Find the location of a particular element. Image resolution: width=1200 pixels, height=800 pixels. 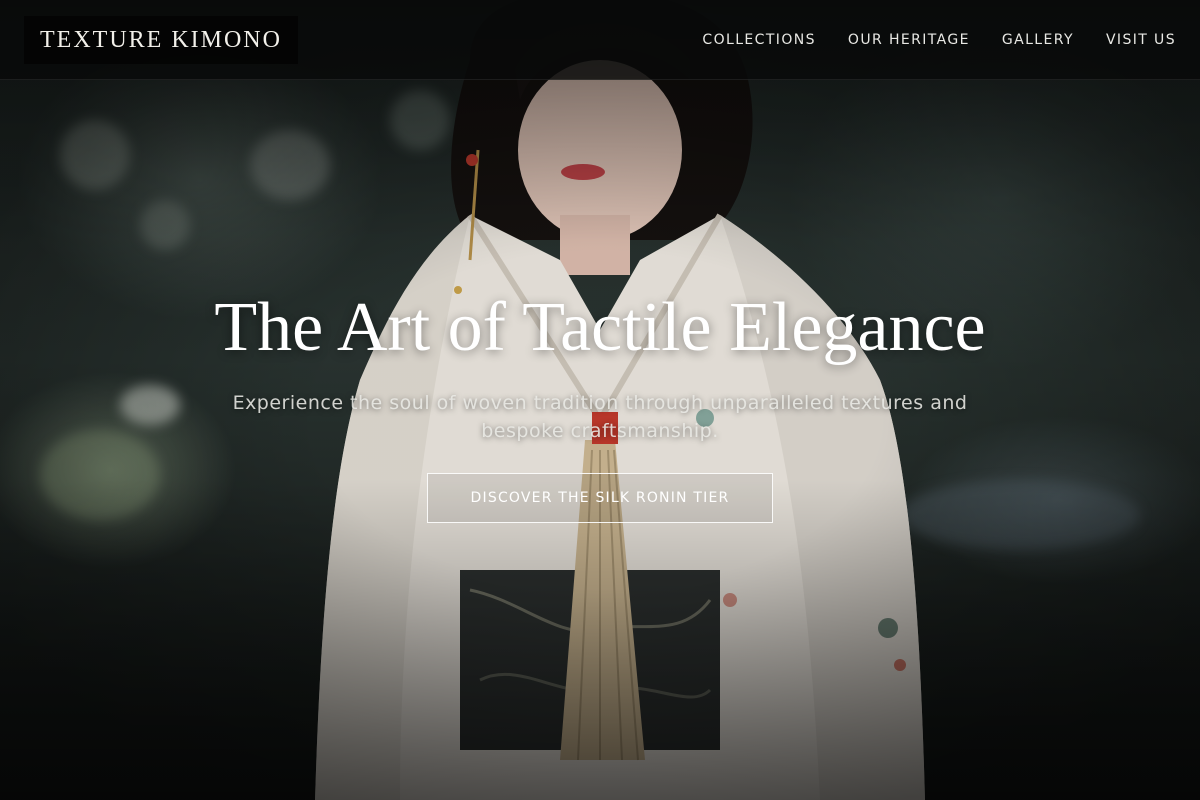

discover-silk-ronin-tier-button: DISCOVER THE SILK RONIN TIER is located at coordinates (600, 498).